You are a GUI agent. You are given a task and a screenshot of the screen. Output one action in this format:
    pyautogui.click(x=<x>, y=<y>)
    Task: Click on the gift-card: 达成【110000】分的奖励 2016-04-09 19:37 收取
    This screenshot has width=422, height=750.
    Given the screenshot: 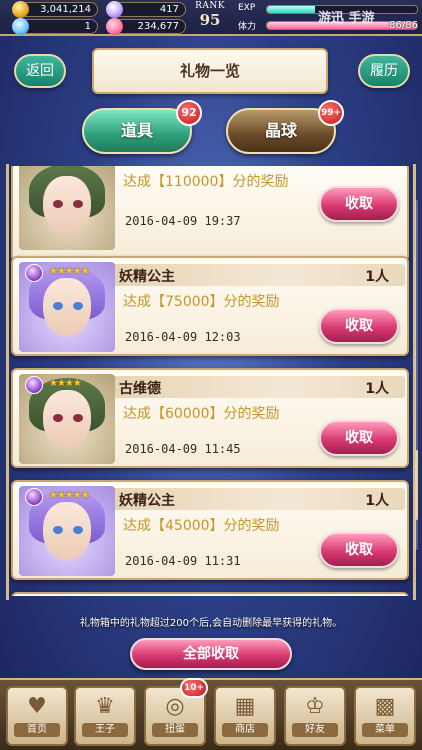 What is the action you would take?
    pyautogui.click(x=210, y=214)
    